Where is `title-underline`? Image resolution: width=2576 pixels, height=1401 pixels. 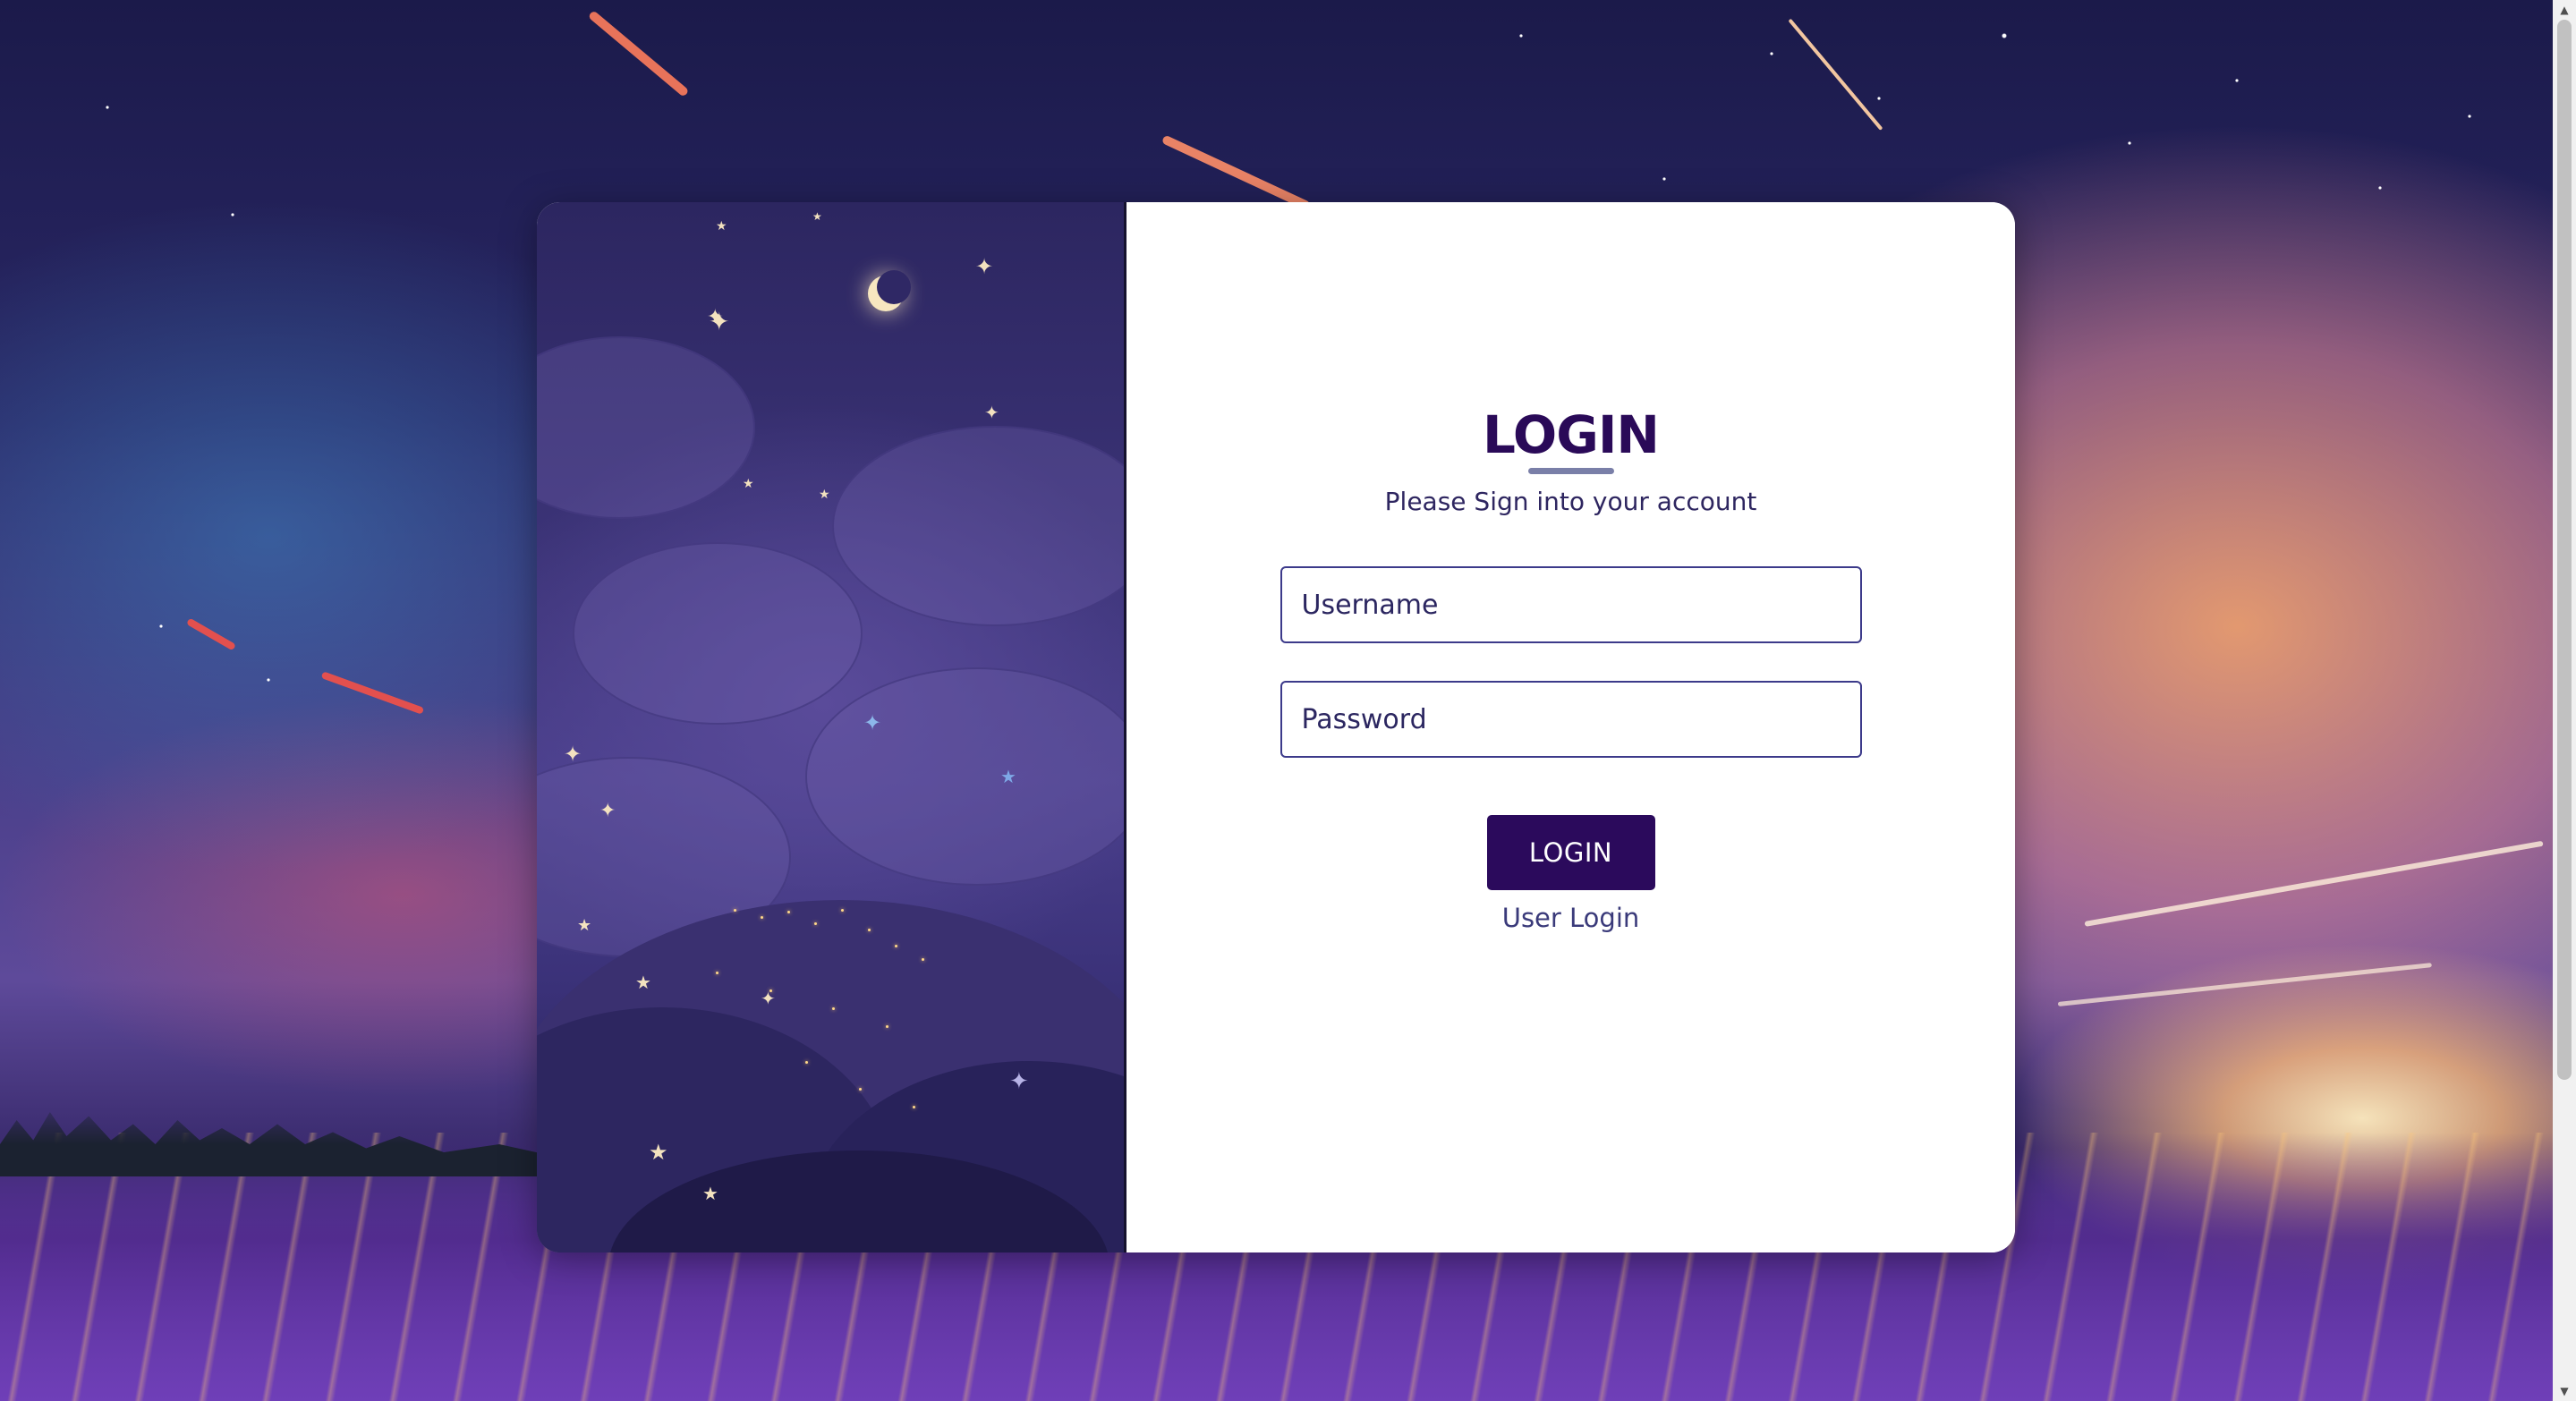
title-underline is located at coordinates (1570, 471).